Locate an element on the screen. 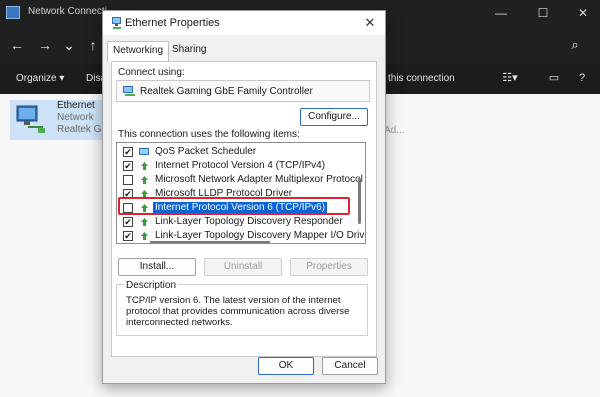 The image size is (600, 397). checkbox-lltd-responder: ✔ is located at coordinates (128, 222).